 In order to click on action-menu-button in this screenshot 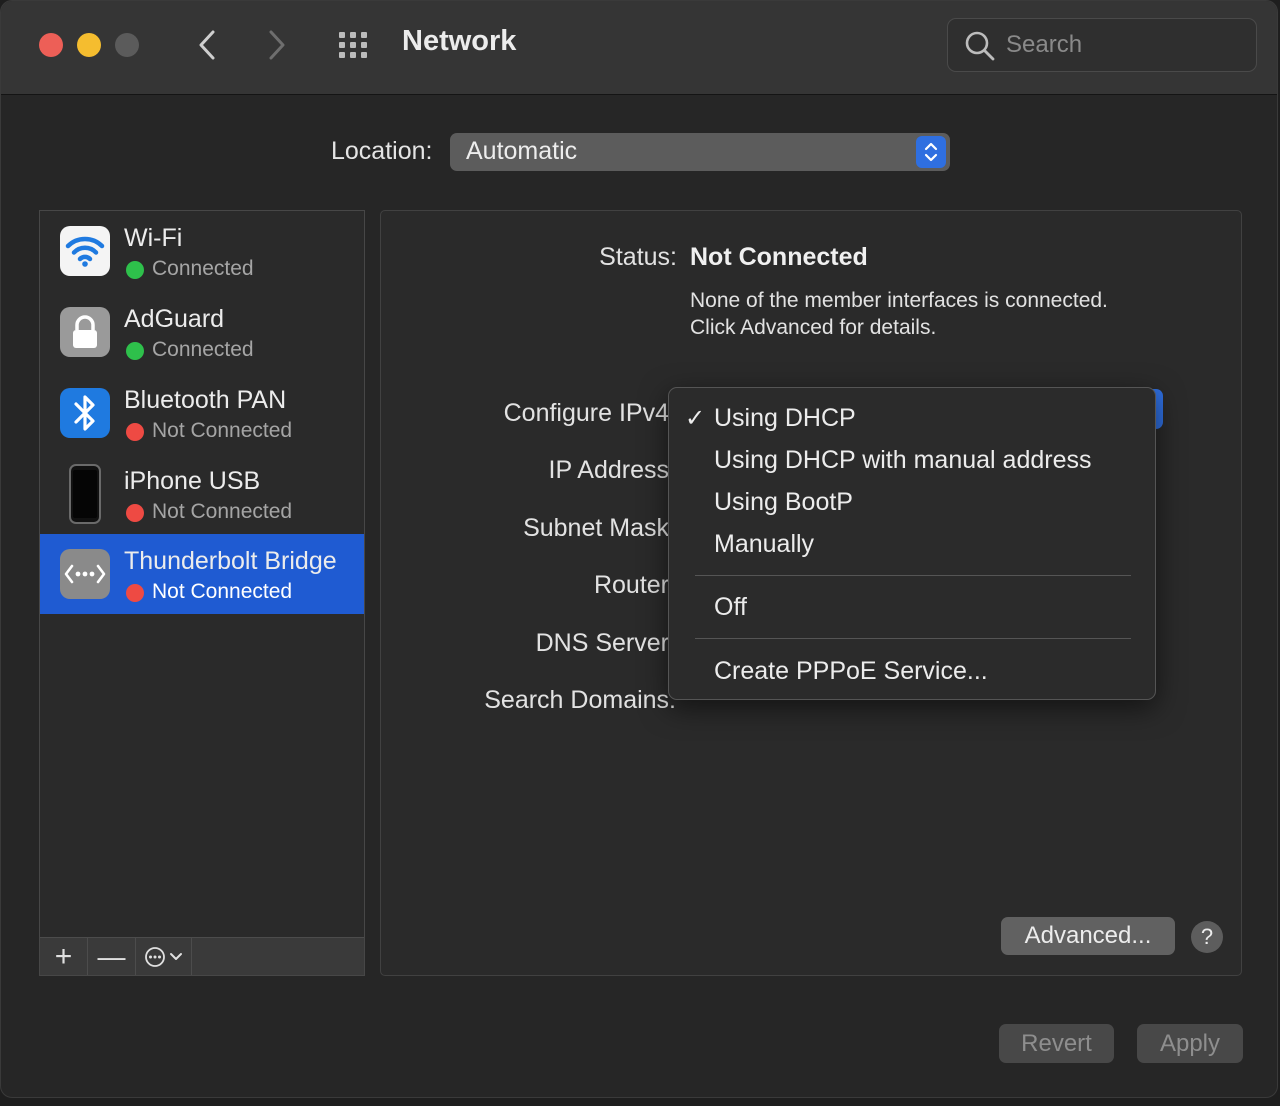, I will do `click(164, 956)`.